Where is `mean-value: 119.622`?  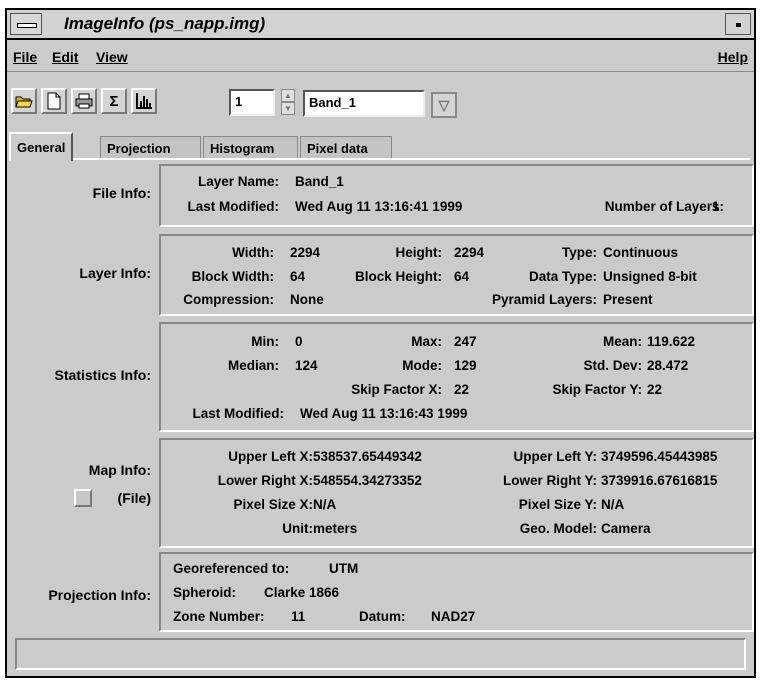
mean-value: 119.622 is located at coordinates (671, 341).